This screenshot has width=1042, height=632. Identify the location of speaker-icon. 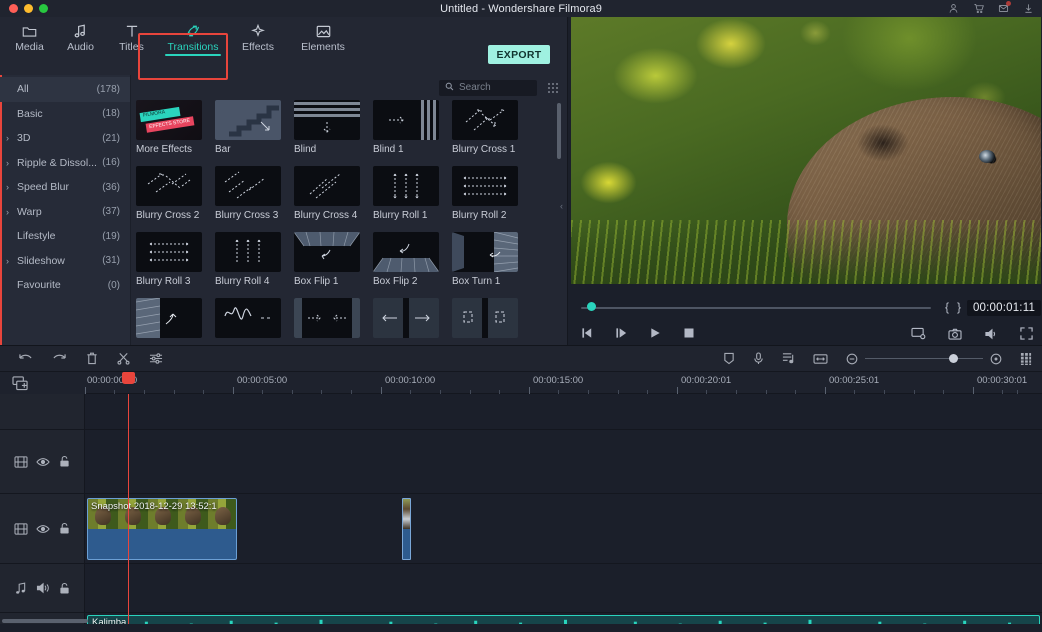
(43, 588).